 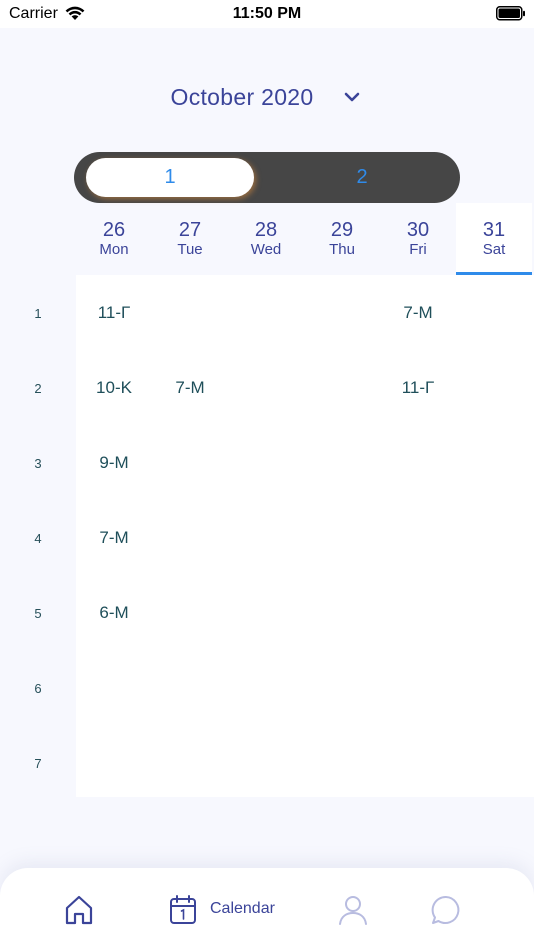 What do you see at coordinates (353, 910) in the screenshot?
I see `profile-icon` at bounding box center [353, 910].